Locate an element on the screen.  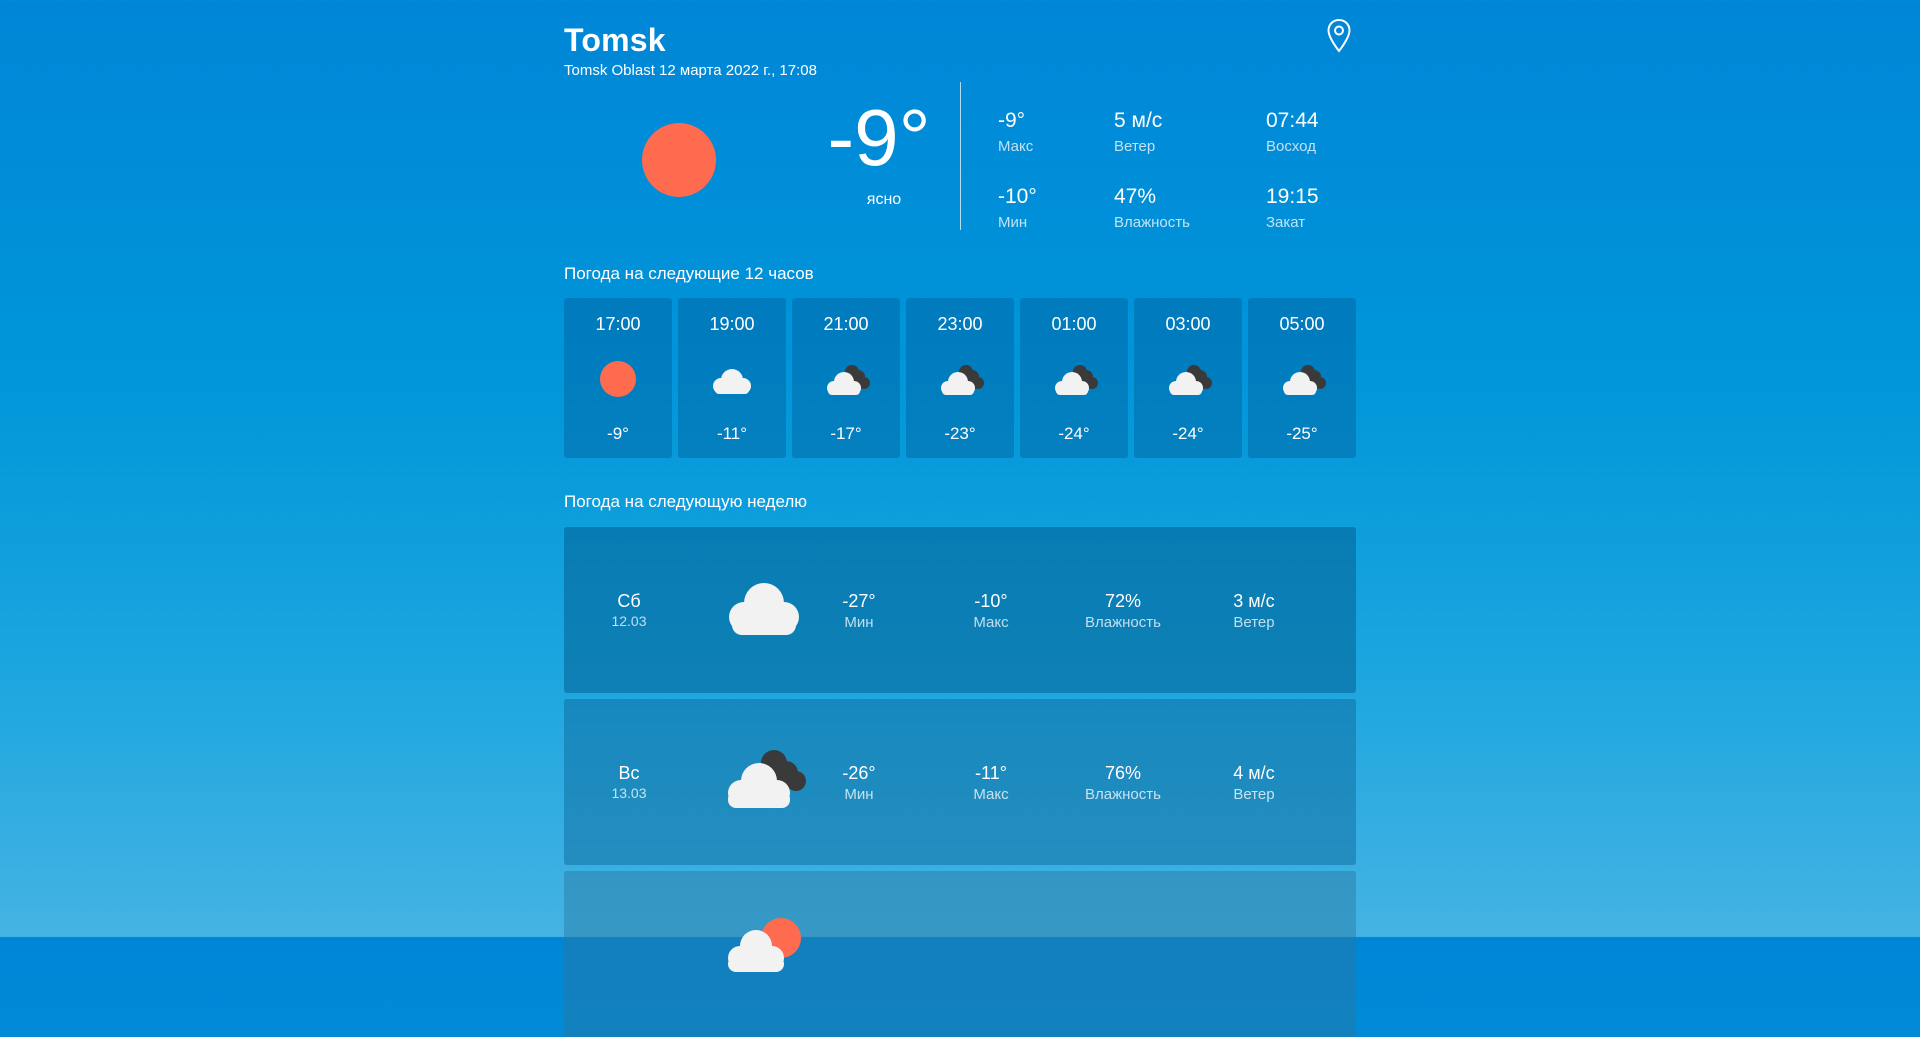
day-min: -26° Мин is located at coordinates (859, 783).